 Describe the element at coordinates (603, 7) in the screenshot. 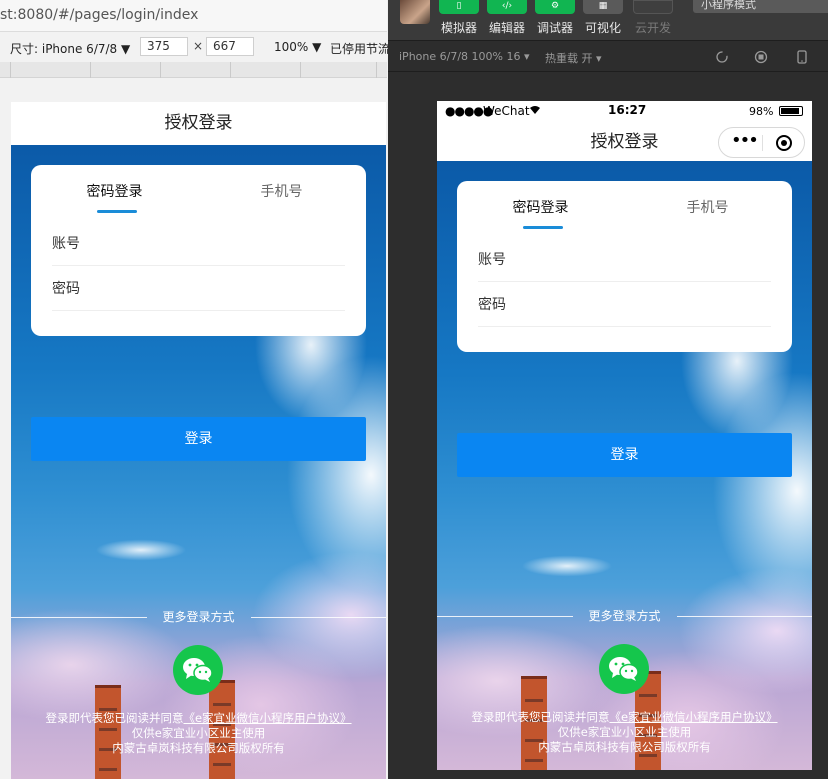

I see `layout-icon: ▦` at that location.